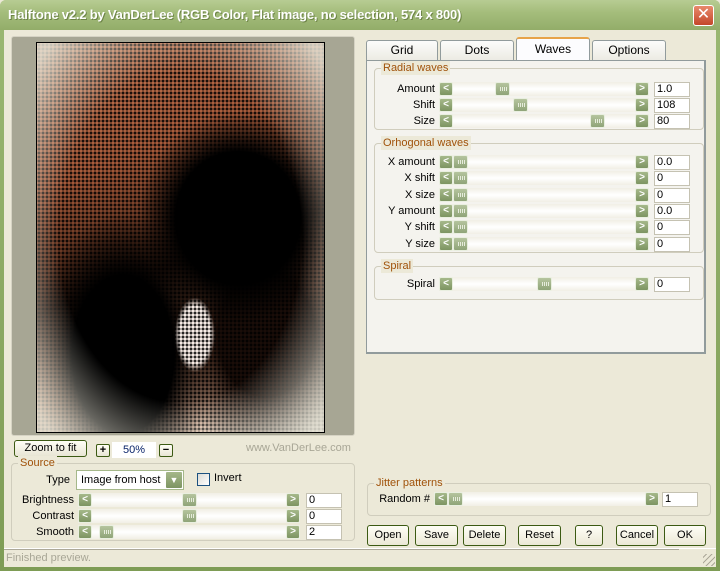 The width and height of the screenshot is (720, 571). Describe the element at coordinates (680, 499) in the screenshot. I see `random-number-value-input: 1` at that location.